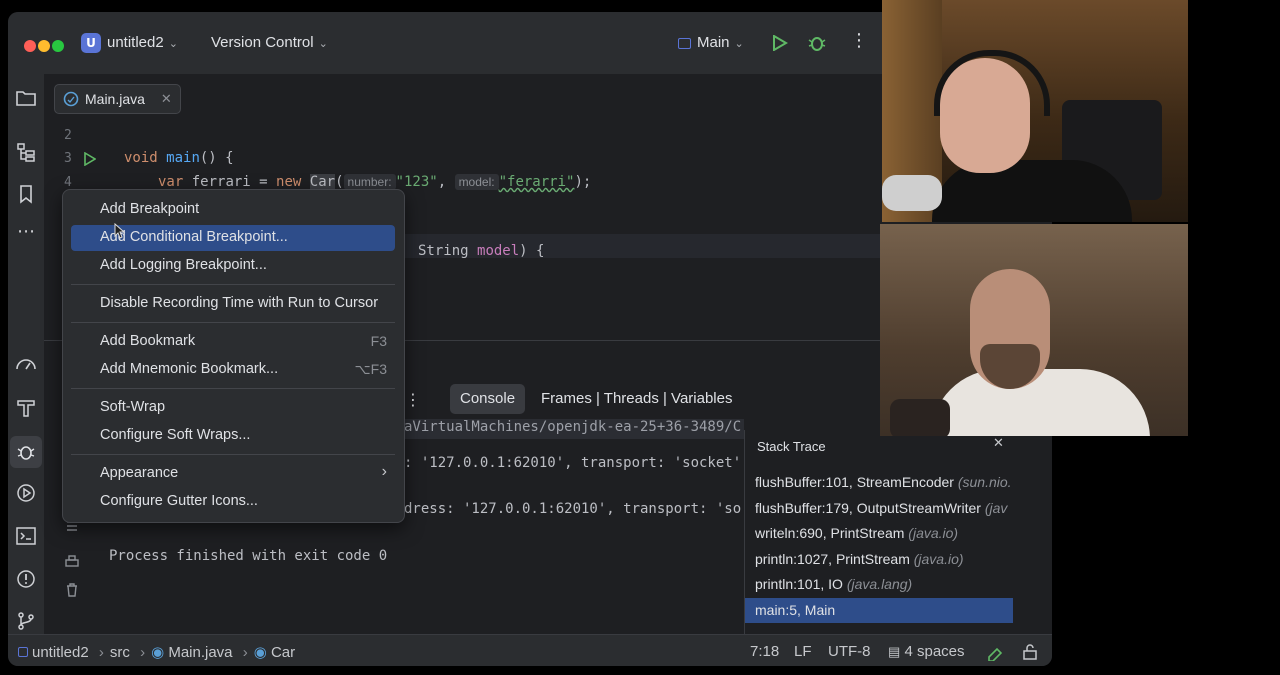  Describe the element at coordinates (115, 99) in the screenshot. I see `tab-label: Main.java` at that location.